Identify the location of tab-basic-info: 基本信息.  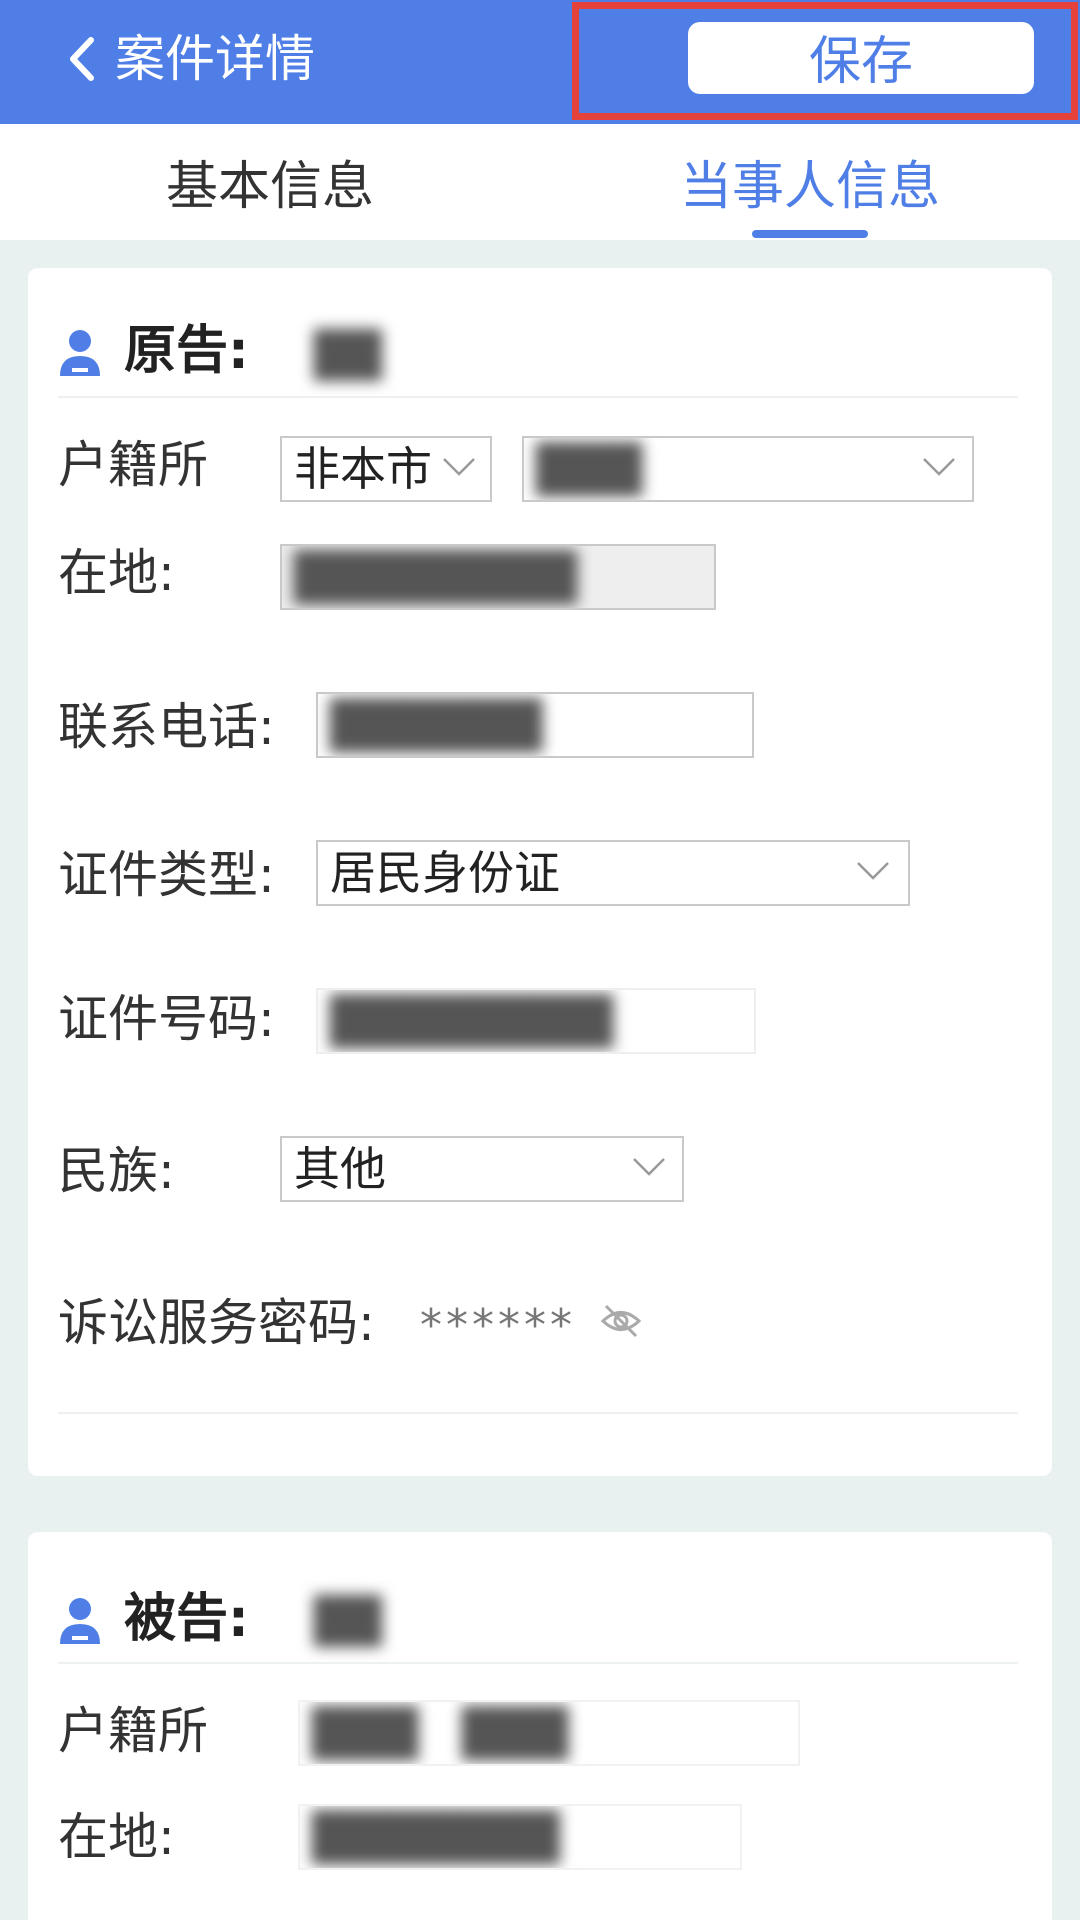
(270, 187).